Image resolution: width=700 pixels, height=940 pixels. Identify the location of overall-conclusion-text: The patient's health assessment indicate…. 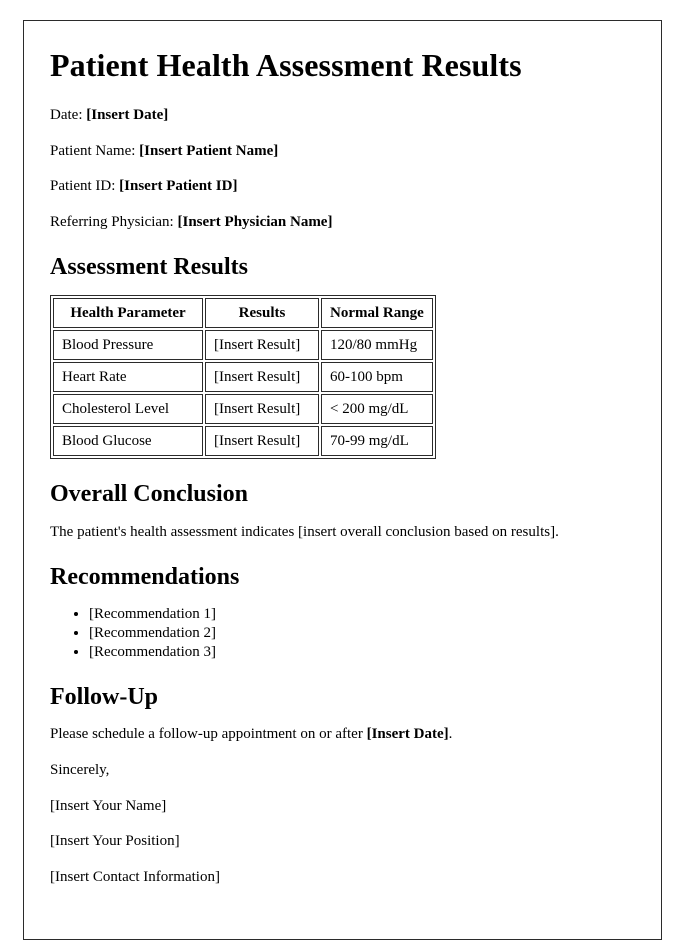
(304, 531).